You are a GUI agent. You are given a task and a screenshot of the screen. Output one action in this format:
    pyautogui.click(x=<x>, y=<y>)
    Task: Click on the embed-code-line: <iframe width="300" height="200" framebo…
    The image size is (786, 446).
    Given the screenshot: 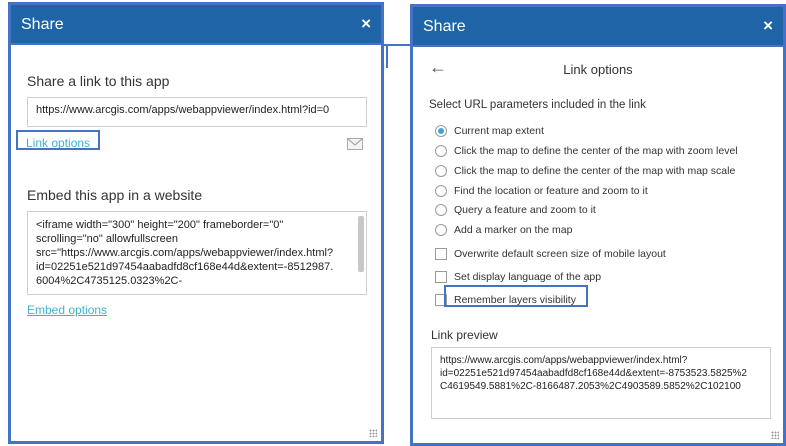 What is the action you would take?
    pyautogui.click(x=160, y=225)
    